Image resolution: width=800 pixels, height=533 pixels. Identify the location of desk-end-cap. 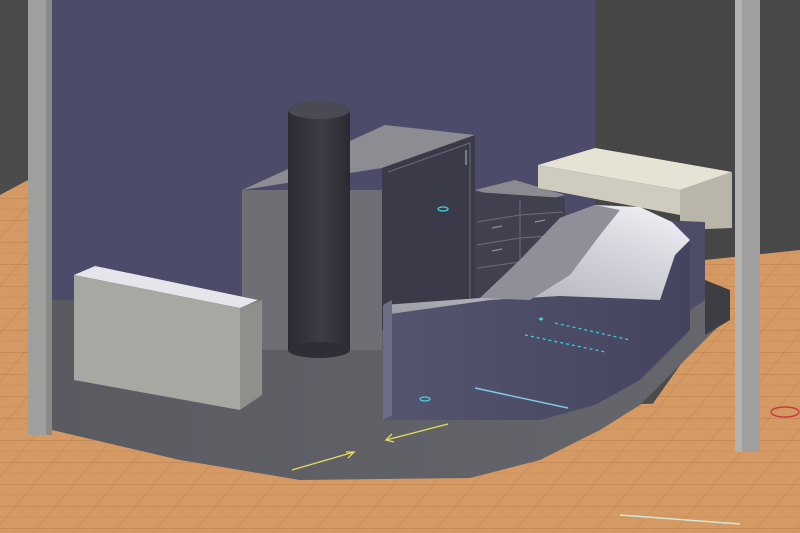
(387, 360).